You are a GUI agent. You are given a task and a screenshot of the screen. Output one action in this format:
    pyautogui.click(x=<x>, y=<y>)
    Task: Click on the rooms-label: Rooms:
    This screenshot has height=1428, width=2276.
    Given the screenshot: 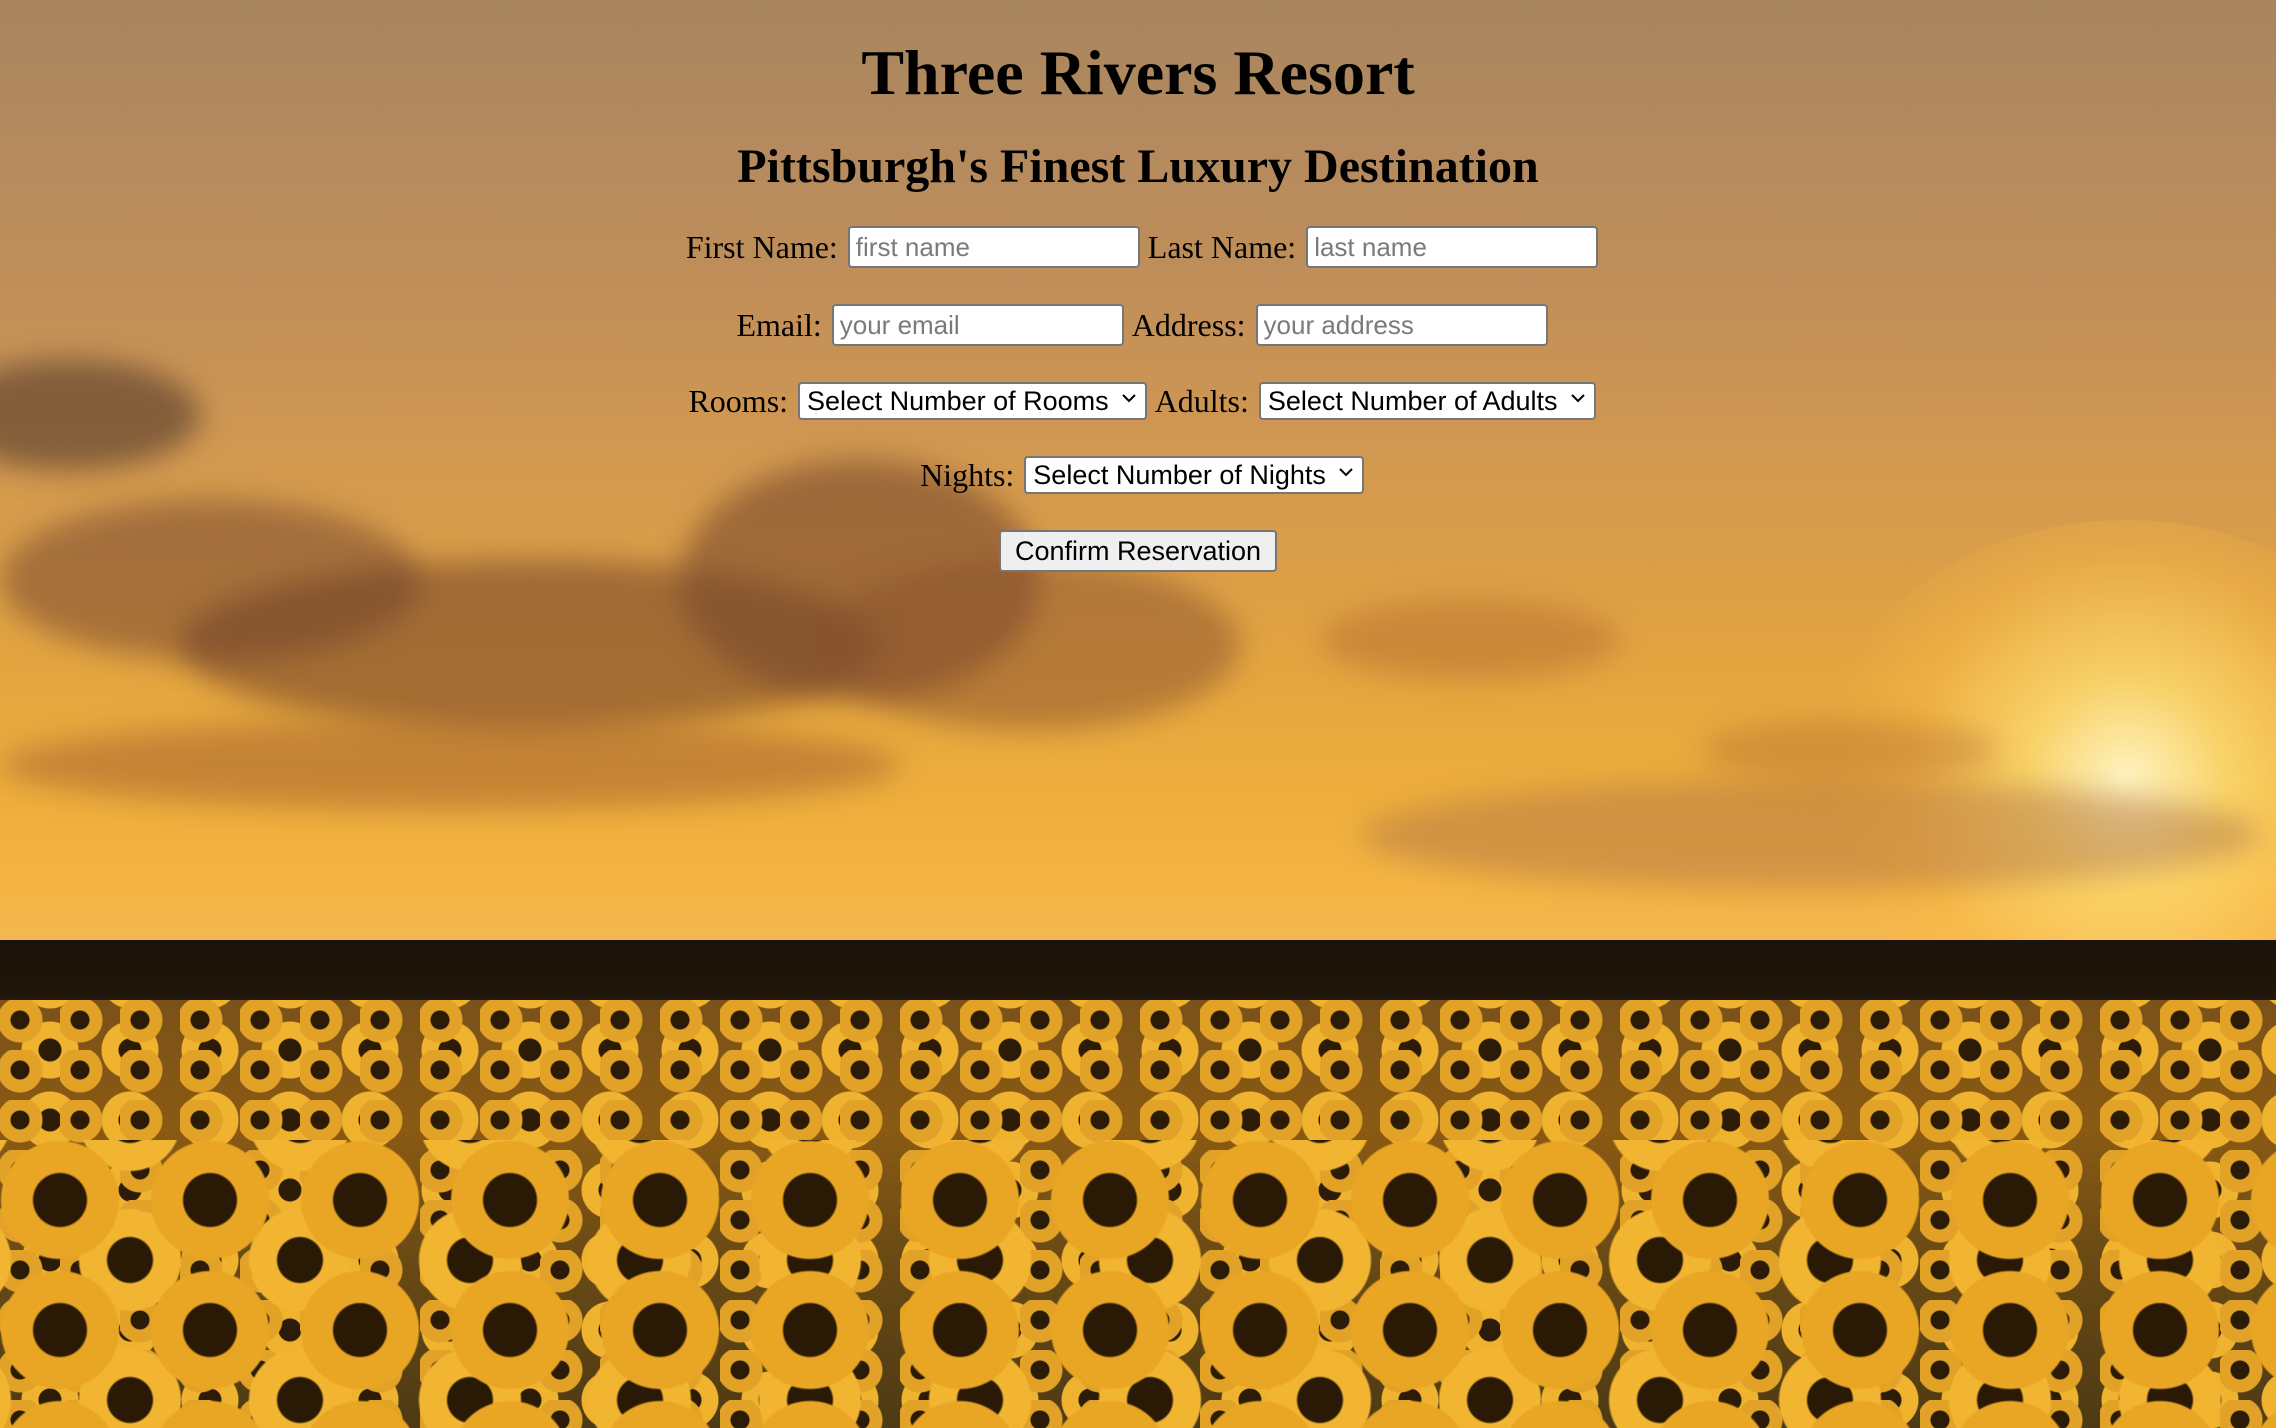 What is the action you would take?
    pyautogui.click(x=738, y=400)
    